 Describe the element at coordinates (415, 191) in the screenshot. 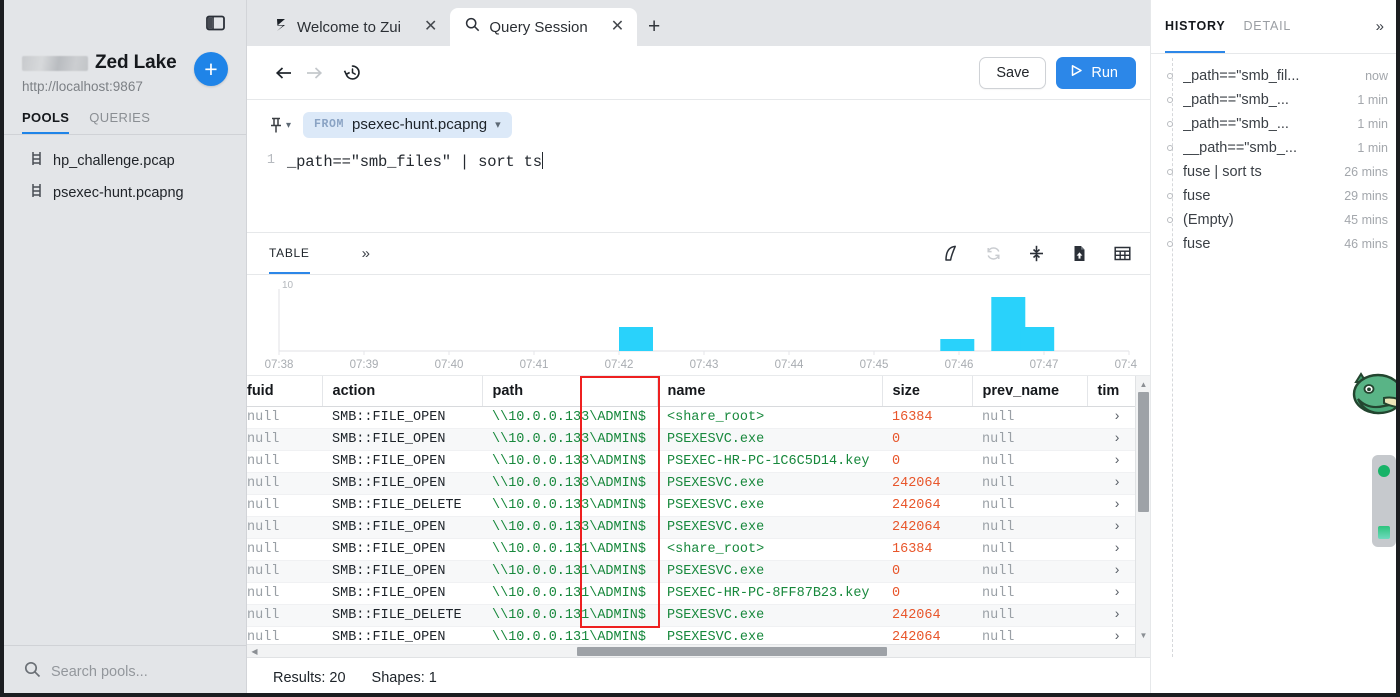

I see `query-text-wrapper: _path=="smb_files" | sort ts` at that location.